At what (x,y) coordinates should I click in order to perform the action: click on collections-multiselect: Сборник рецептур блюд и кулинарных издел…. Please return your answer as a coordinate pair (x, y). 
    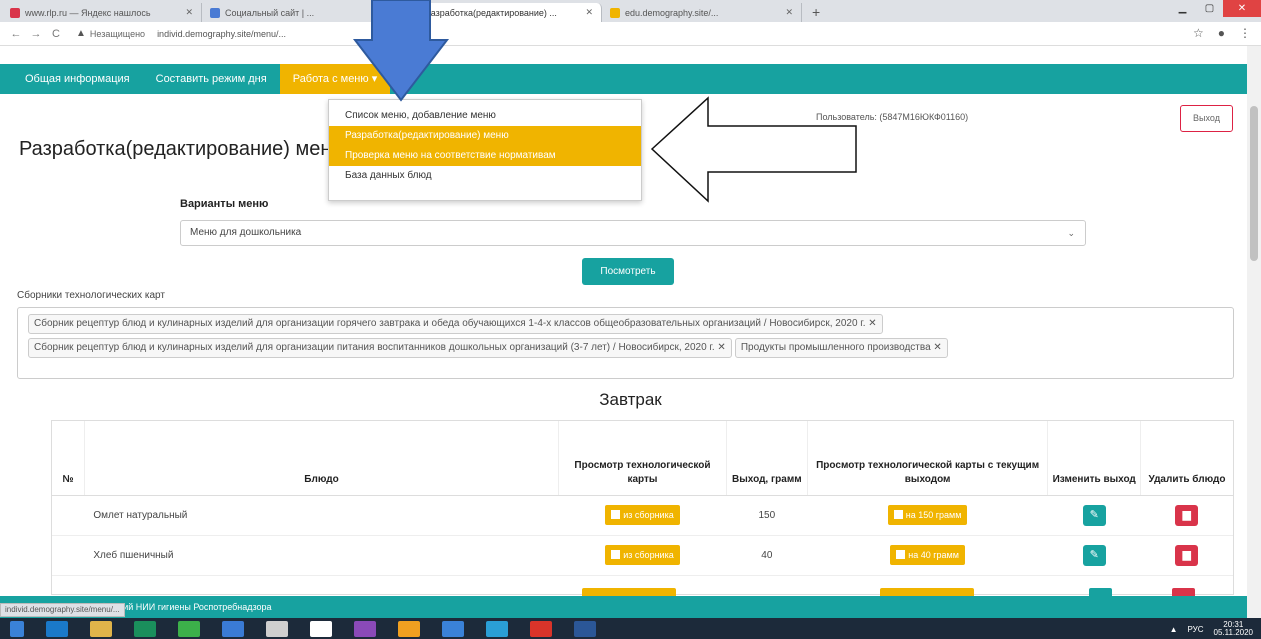
    Looking at the image, I should click on (625, 343).